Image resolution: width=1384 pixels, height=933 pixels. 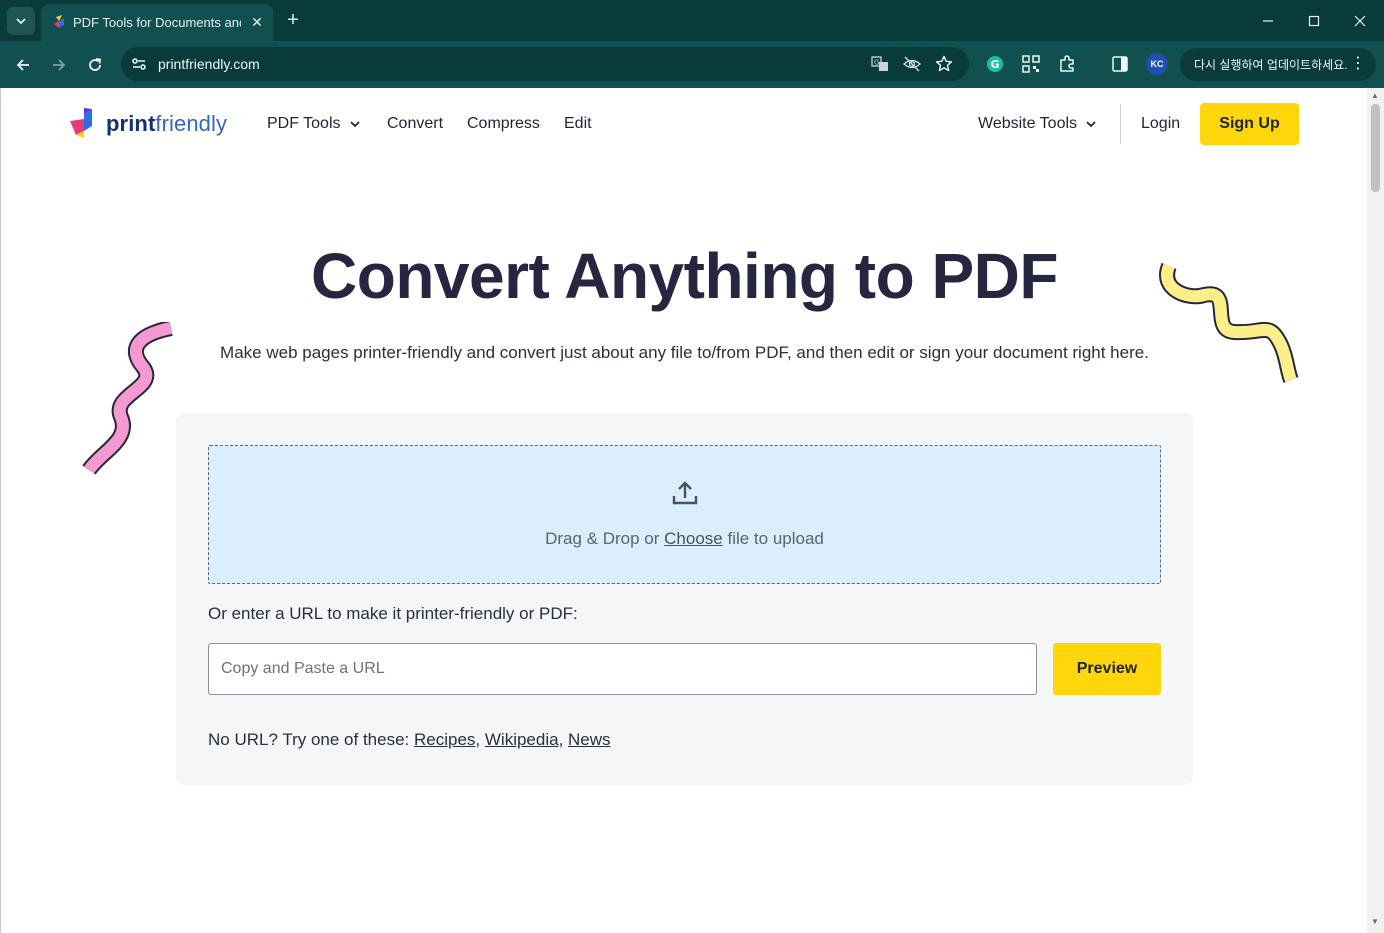 What do you see at coordinates (1314, 21) in the screenshot?
I see `maximize-icon` at bounding box center [1314, 21].